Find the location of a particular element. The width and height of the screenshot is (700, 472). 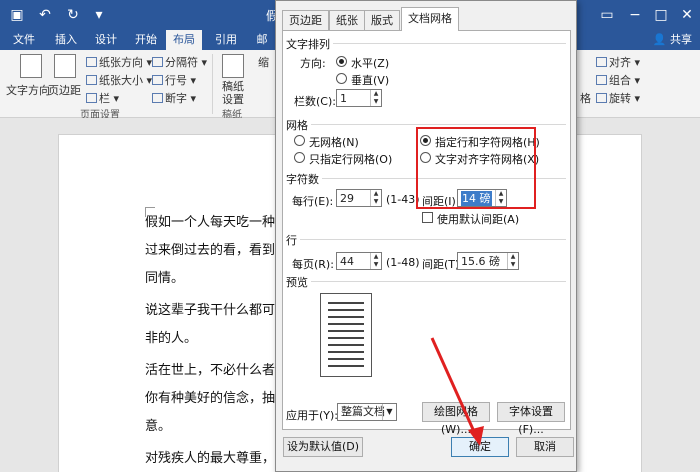

line-grid-only-label: 只指定行网格(O) is located at coordinates (350, 159).